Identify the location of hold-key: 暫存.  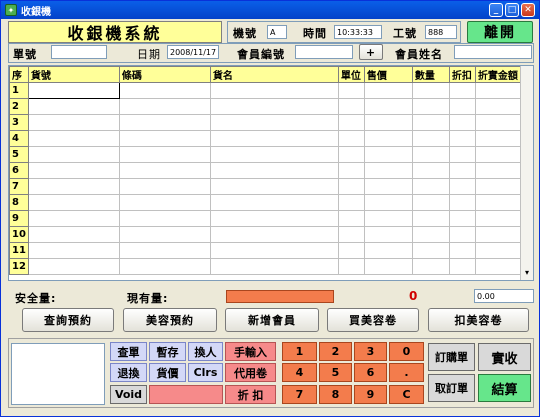
(167, 351).